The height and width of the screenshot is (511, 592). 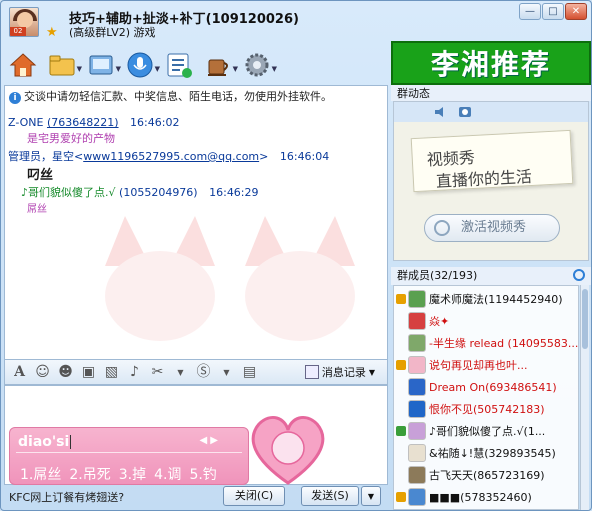 I want to click on toolbar-folder: ▼, so click(x=63, y=65).